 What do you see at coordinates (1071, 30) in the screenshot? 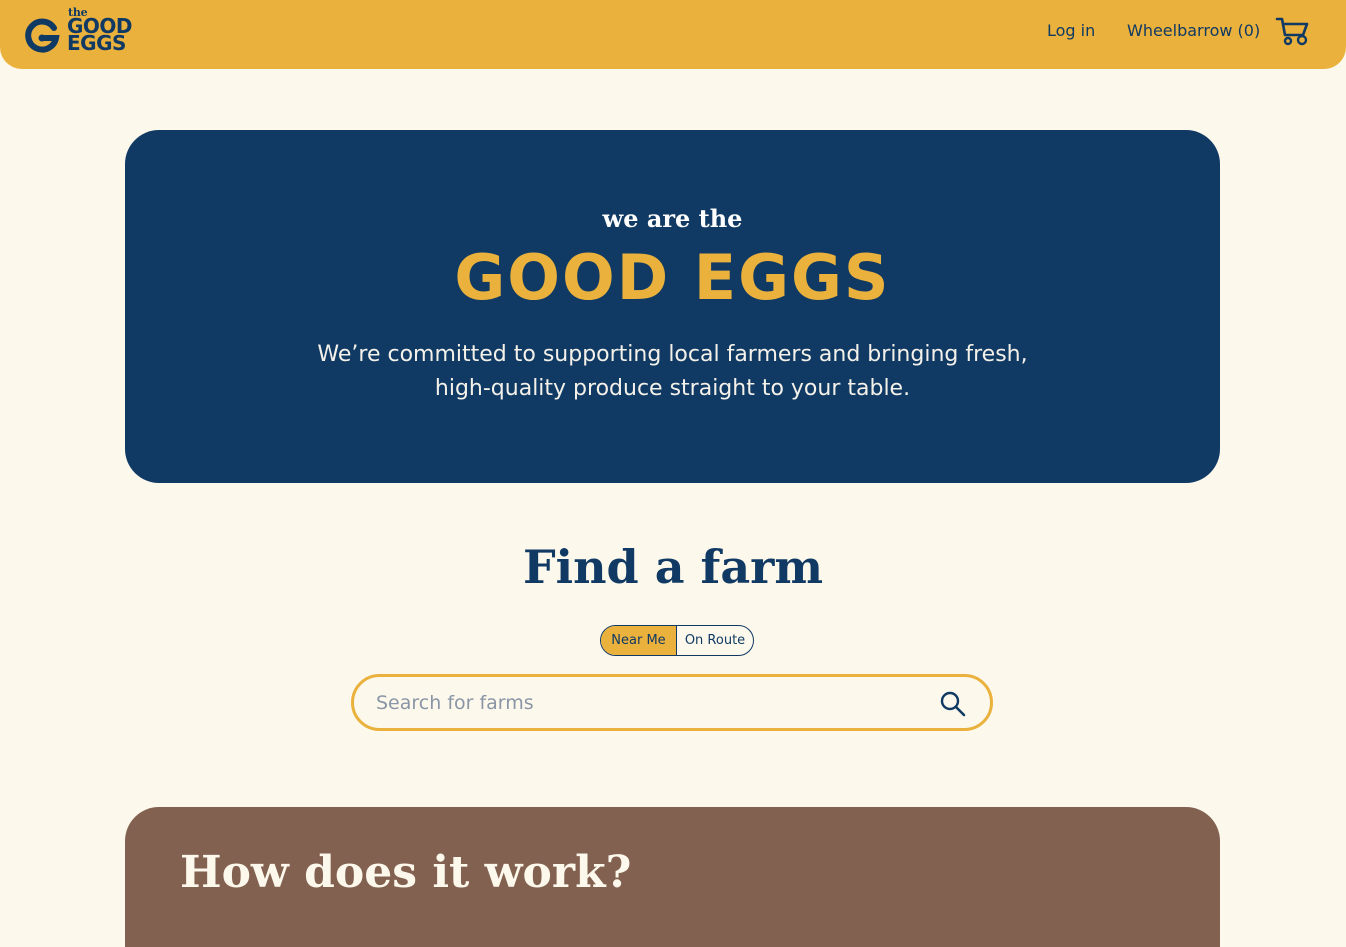
I see `login-link: Log in` at bounding box center [1071, 30].